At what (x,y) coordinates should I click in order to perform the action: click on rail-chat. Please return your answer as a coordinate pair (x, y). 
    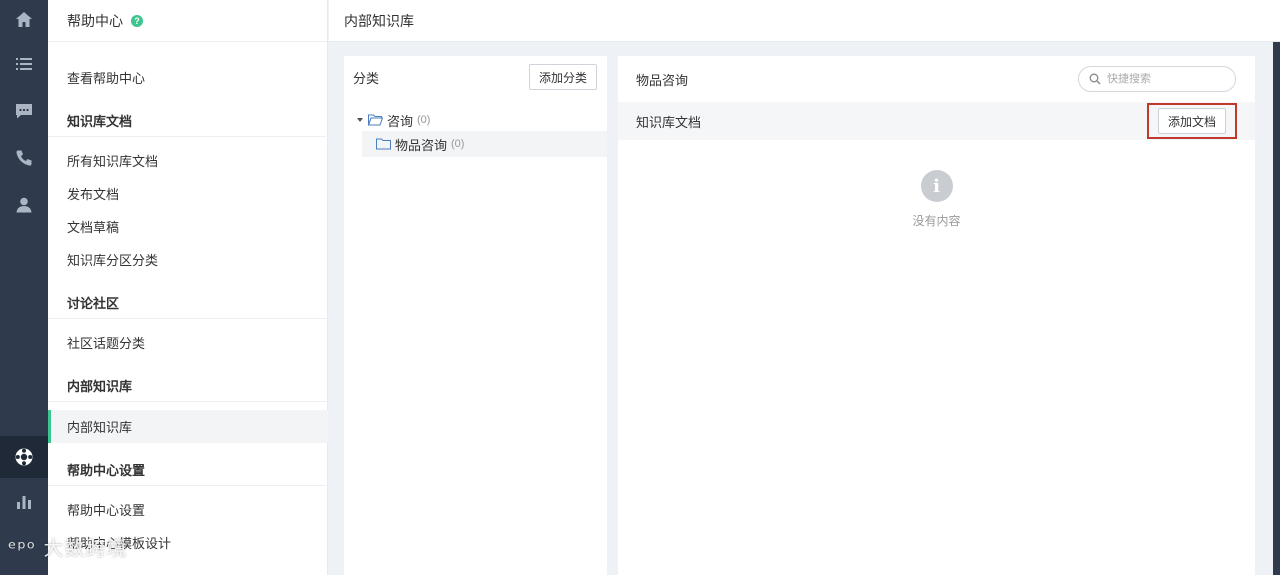
    Looking at the image, I should click on (24, 111).